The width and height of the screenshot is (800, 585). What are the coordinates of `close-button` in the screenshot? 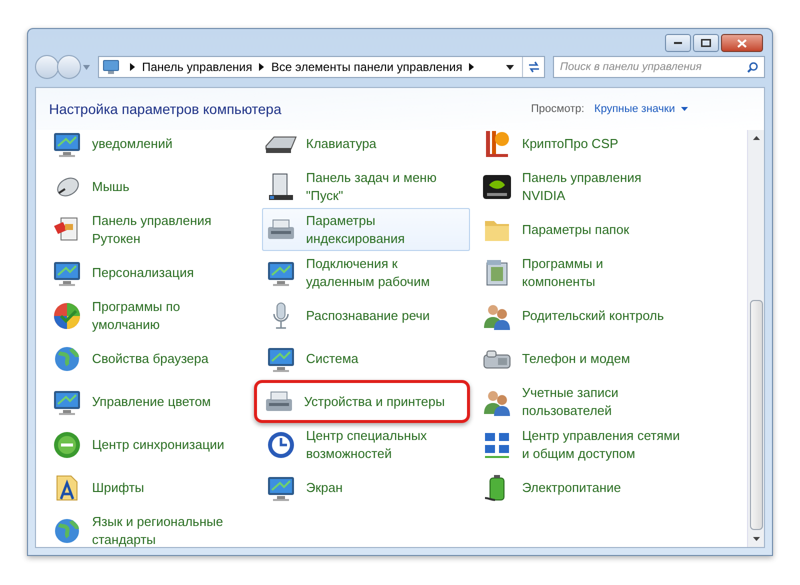 It's located at (742, 43).